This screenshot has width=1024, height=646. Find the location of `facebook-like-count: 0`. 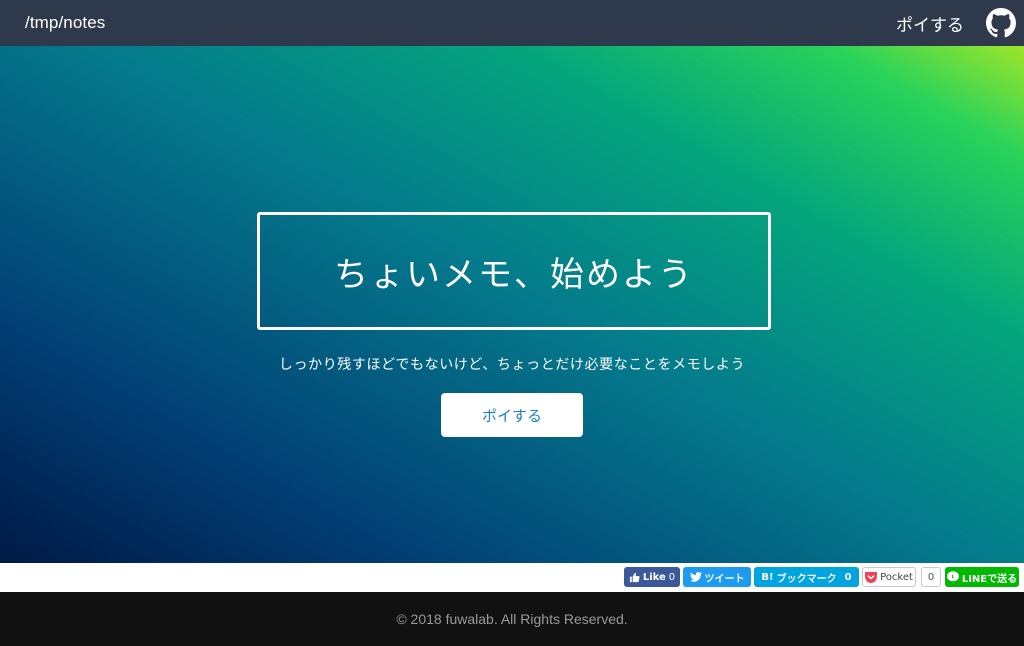

facebook-like-count: 0 is located at coordinates (672, 577).